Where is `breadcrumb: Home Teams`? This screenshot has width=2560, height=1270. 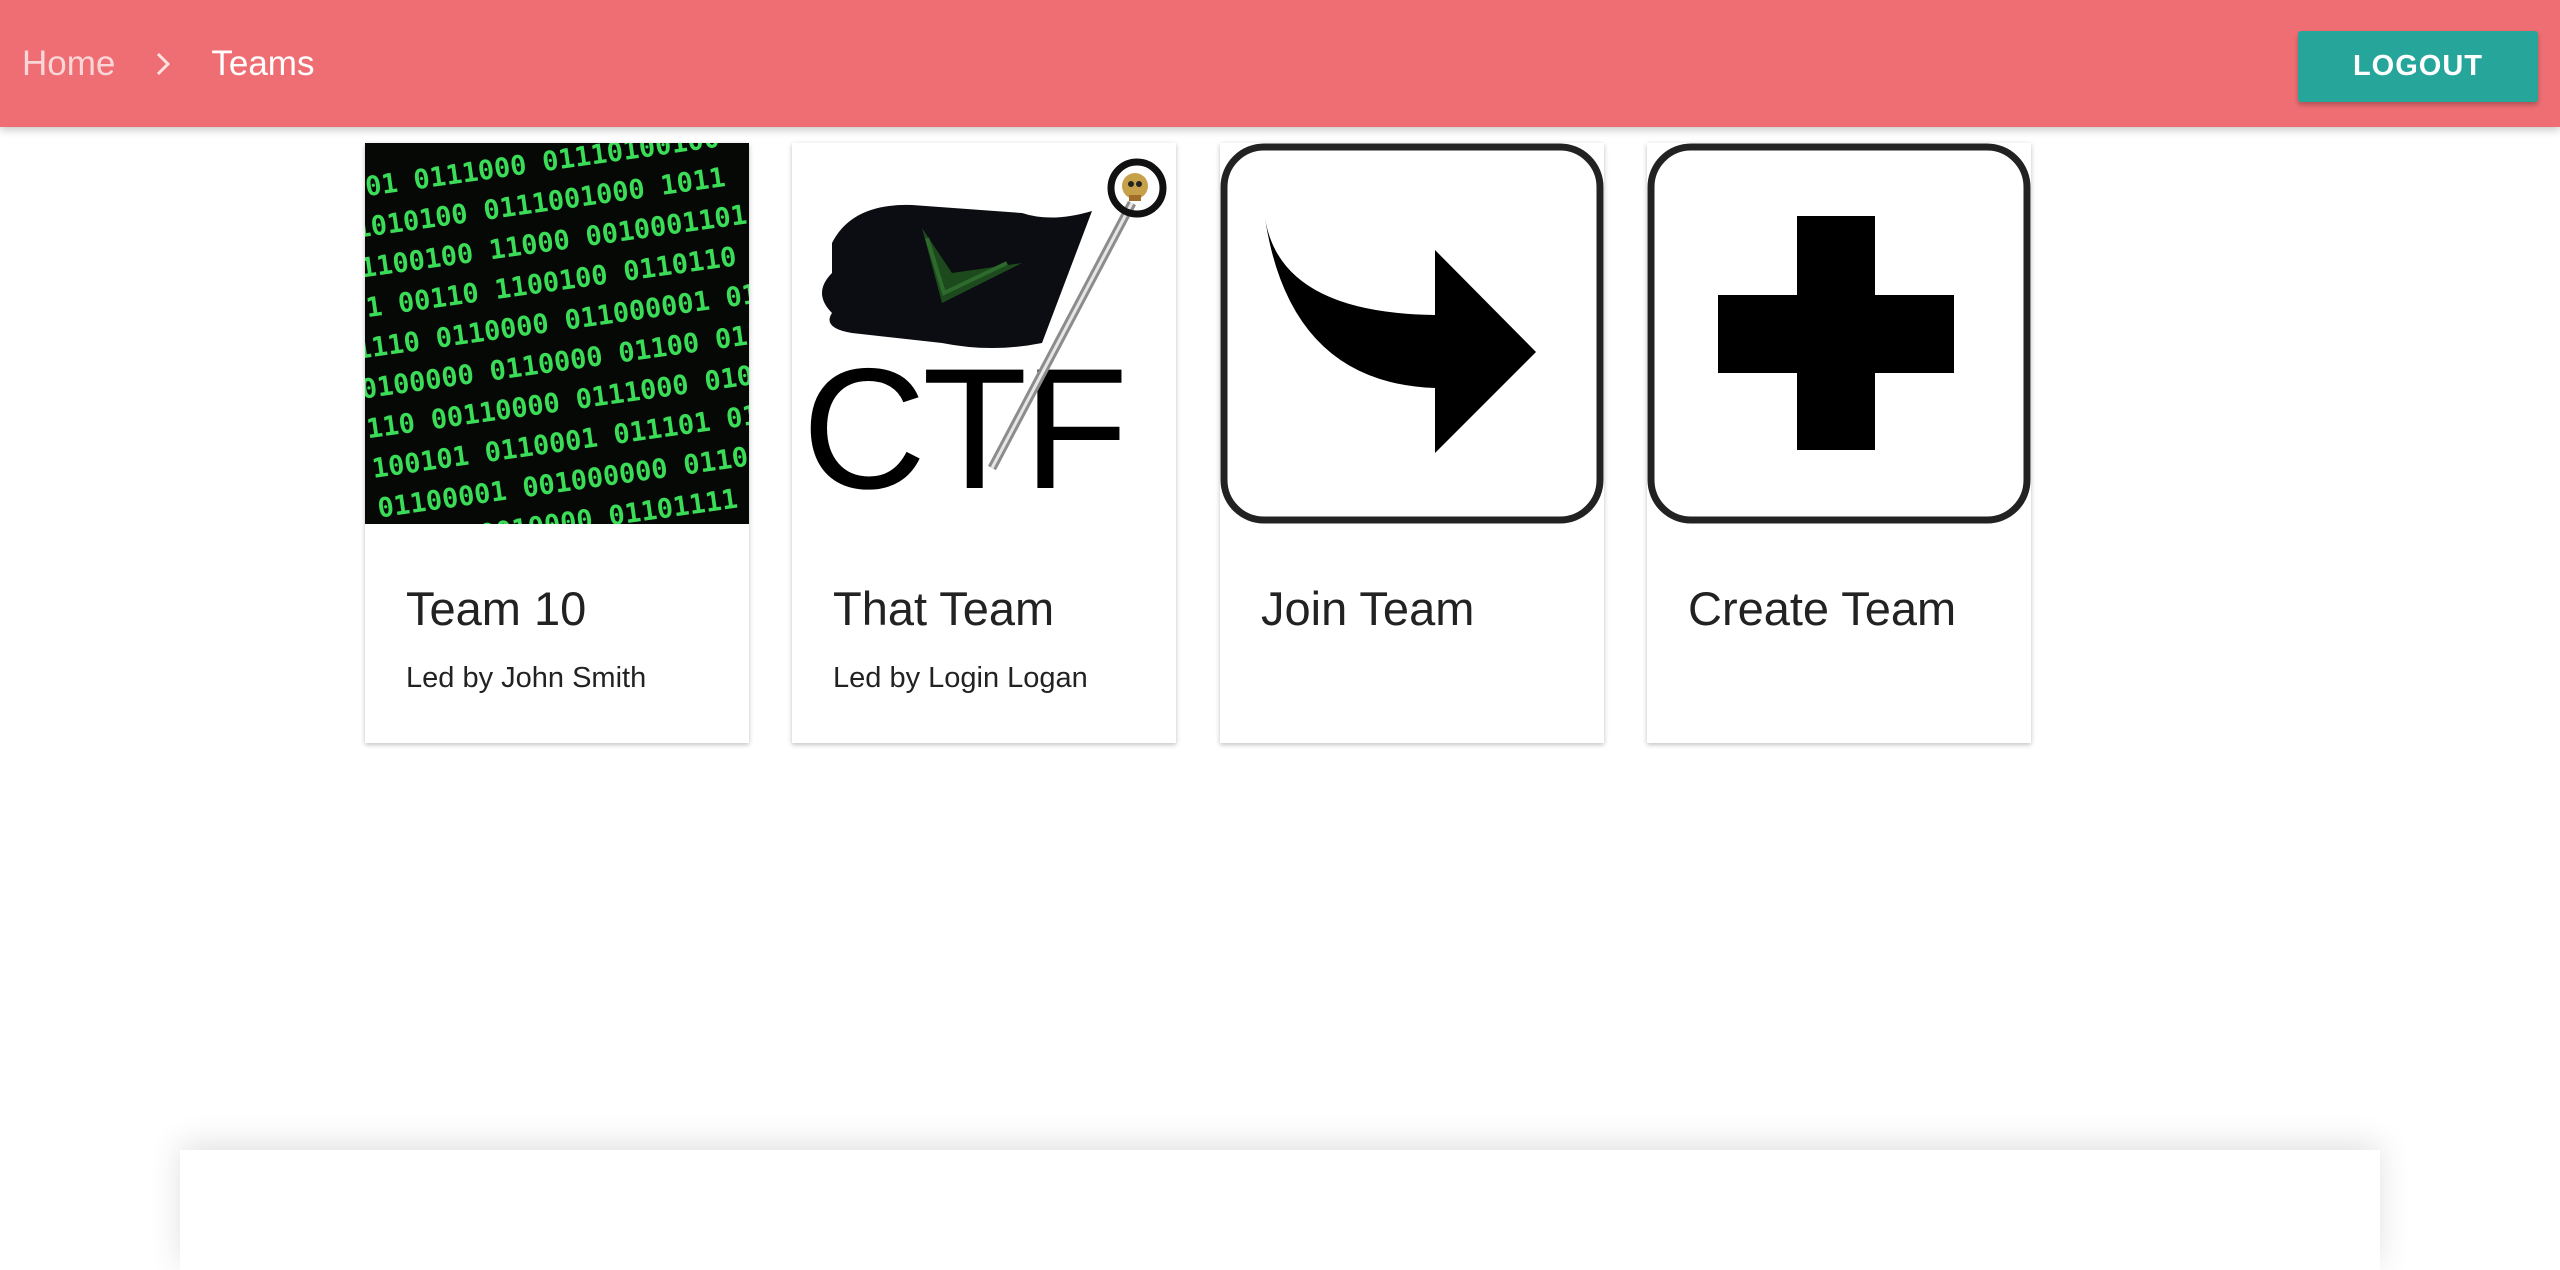 breadcrumb: Home Teams is located at coordinates (168, 63).